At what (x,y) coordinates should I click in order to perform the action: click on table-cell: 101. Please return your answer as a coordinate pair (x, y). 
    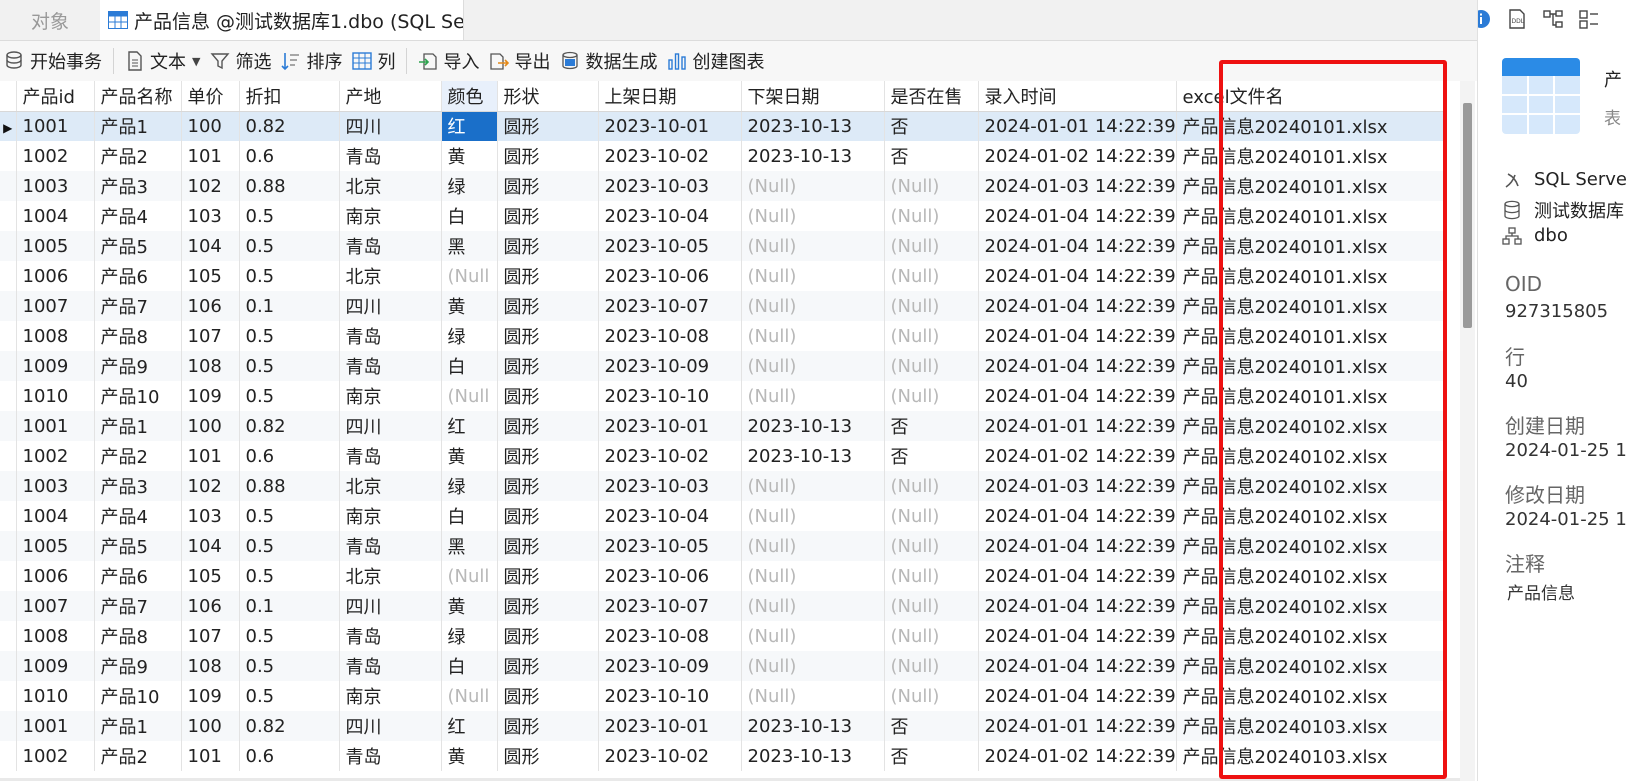
    Looking at the image, I should click on (210, 456).